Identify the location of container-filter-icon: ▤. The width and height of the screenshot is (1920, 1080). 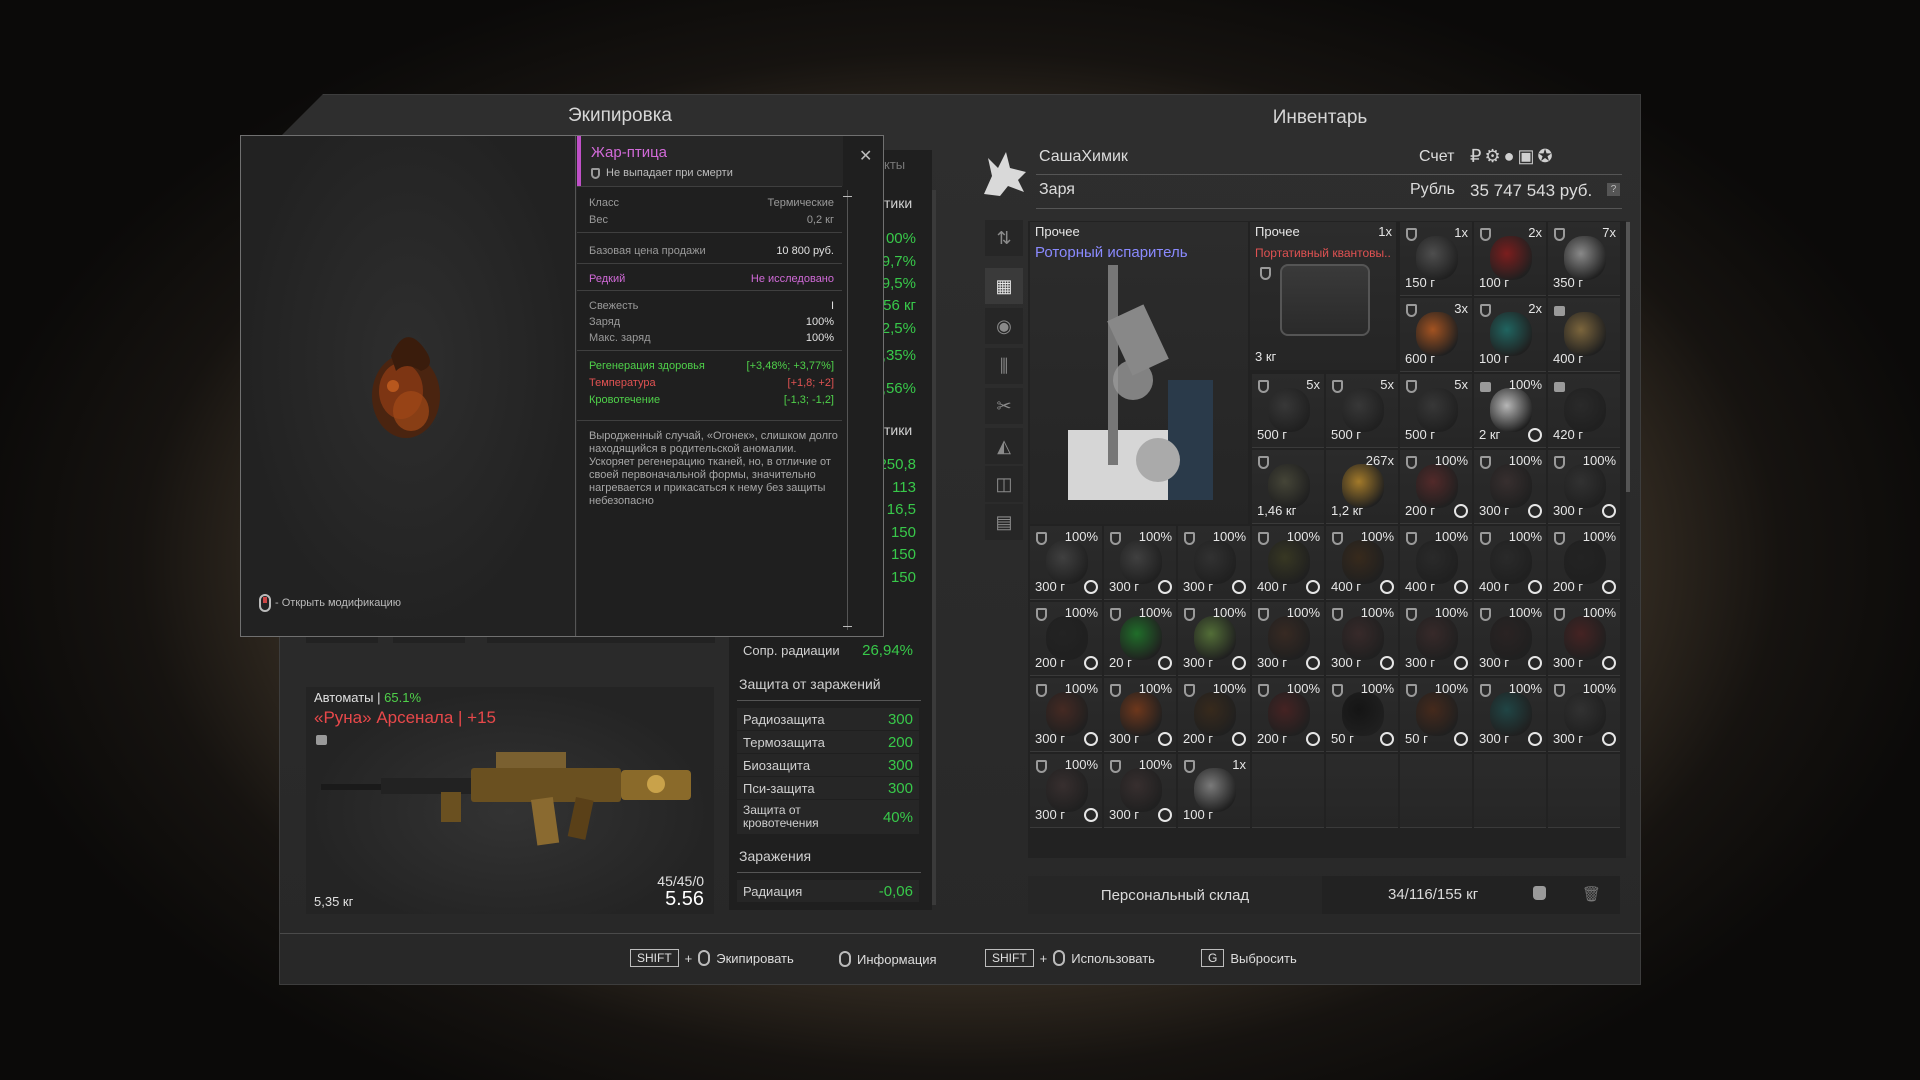
(1004, 522).